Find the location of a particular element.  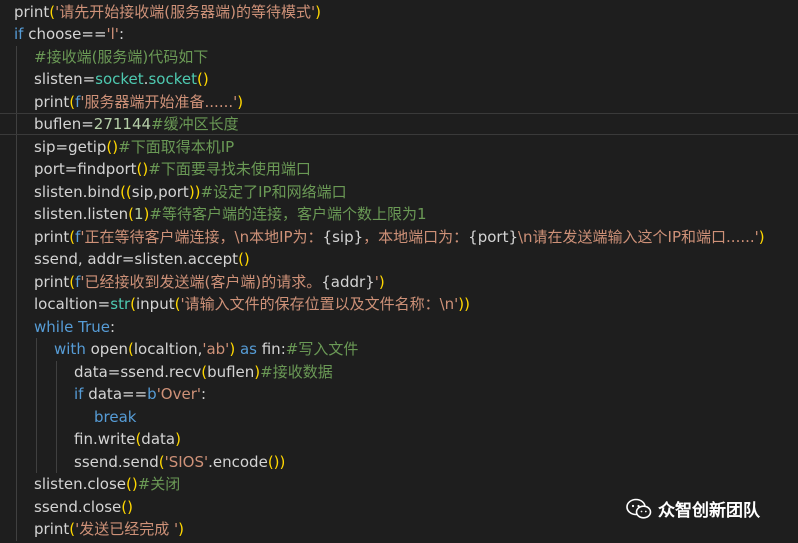

code-line: slisten.listen(1)#等待客户端的连接，客户端个数上限为1 is located at coordinates (399, 214).